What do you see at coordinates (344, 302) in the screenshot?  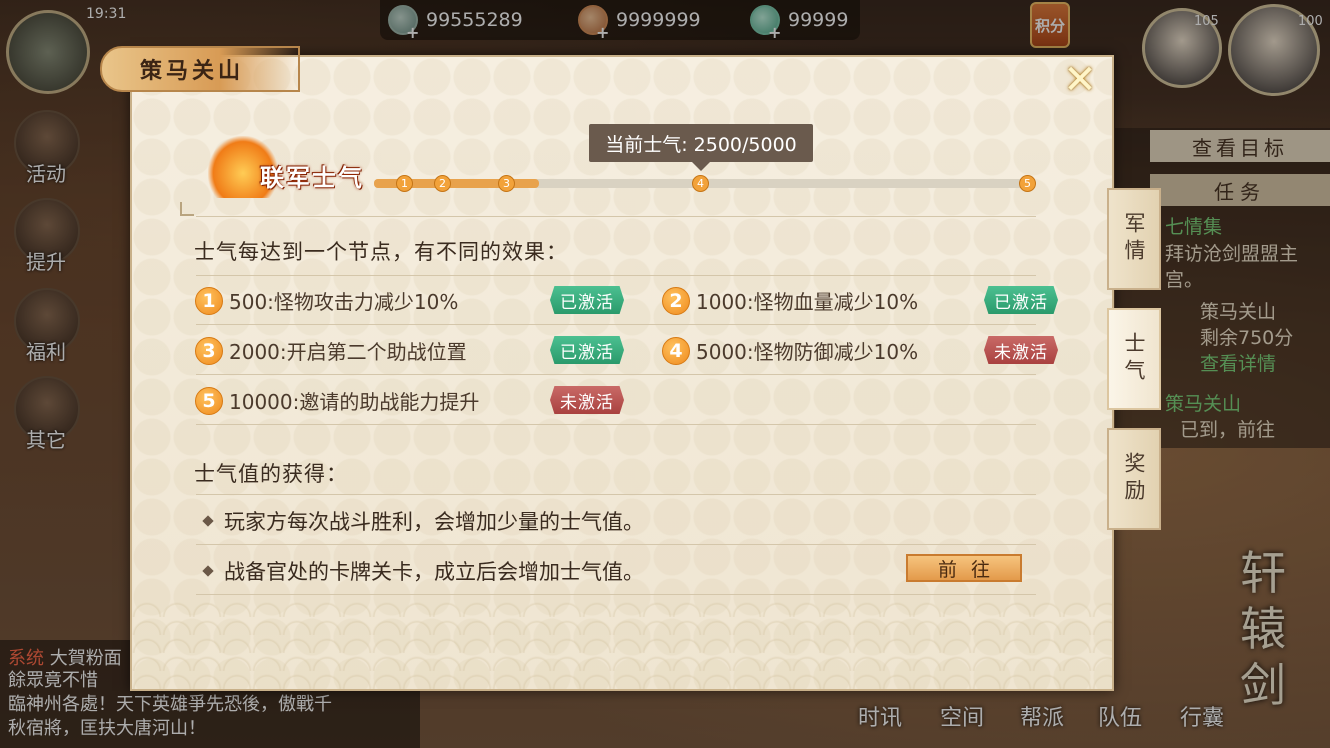 I see `effect-text: 500:怪物攻击力减少10%` at bounding box center [344, 302].